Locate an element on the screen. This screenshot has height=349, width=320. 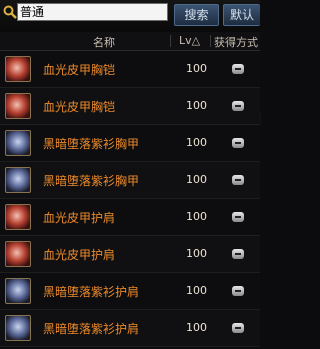
search-toolbar: 普通 搜索 默认 is located at coordinates (130, 16).